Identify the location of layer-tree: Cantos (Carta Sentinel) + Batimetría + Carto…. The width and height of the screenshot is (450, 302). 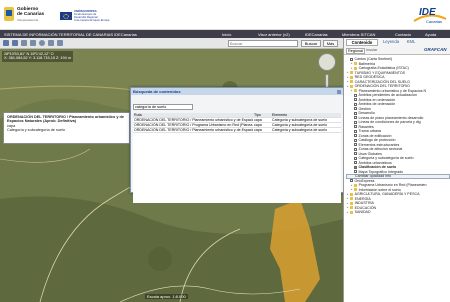
(398, 136).